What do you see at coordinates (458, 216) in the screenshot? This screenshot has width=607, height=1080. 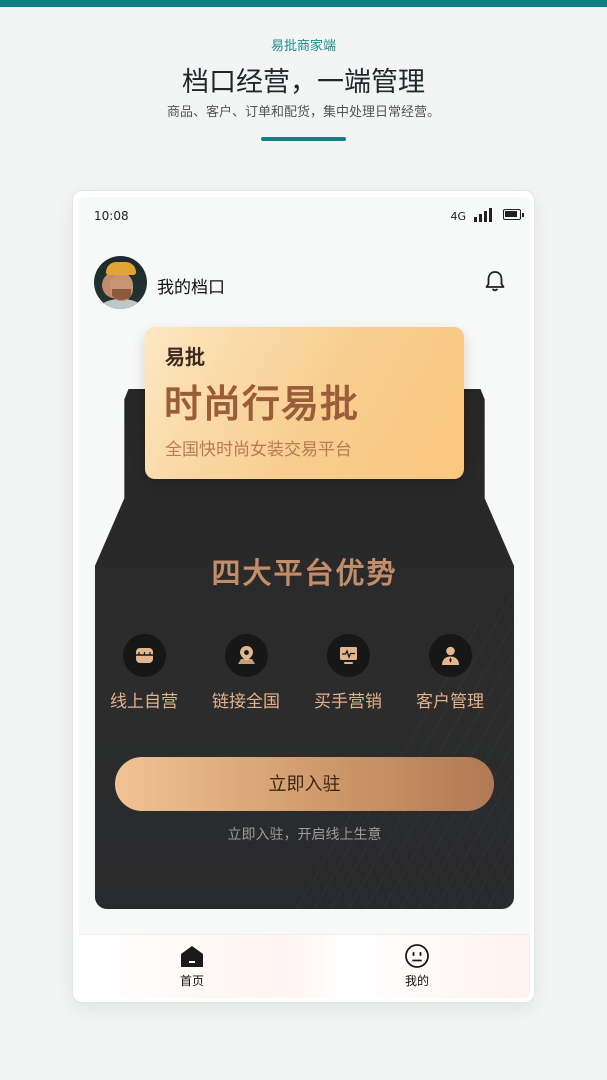 I see `status-network: 4G` at bounding box center [458, 216].